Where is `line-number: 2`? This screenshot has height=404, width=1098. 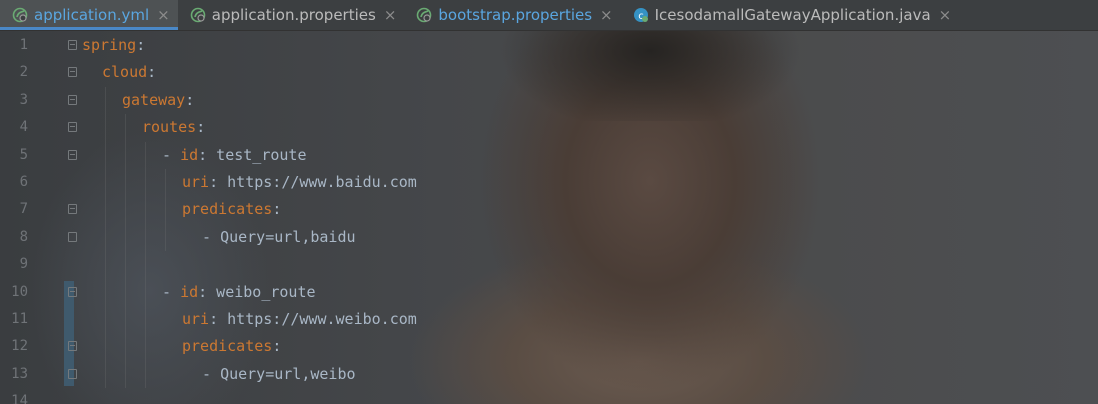 line-number: 2 is located at coordinates (23, 72).